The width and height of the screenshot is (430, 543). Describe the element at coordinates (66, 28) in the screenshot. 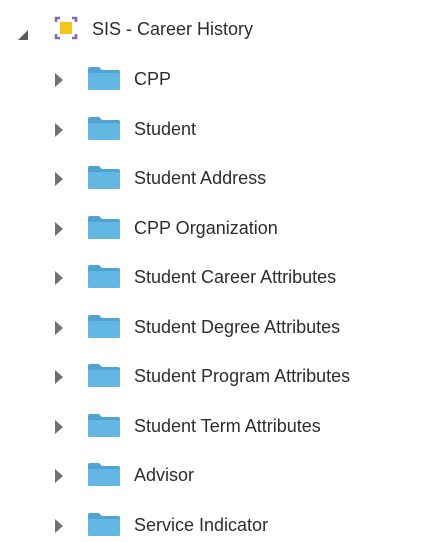

I see `subject-area-icon` at that location.